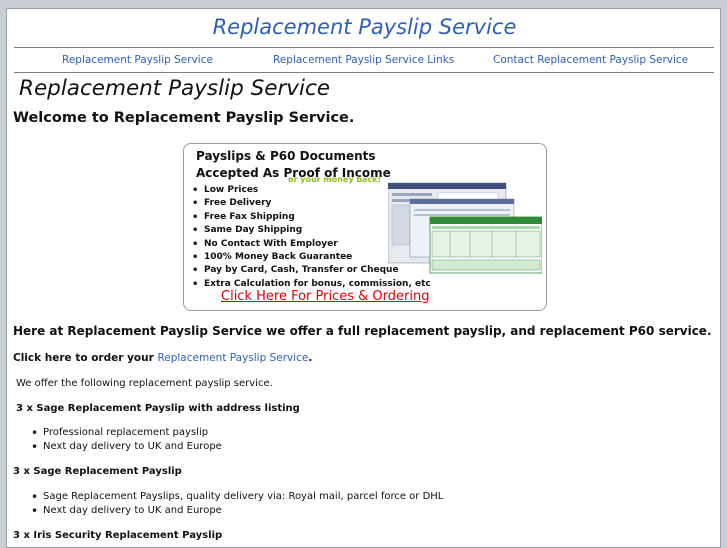 The height and width of the screenshot is (548, 727). I want to click on order-suffix: ., so click(310, 358).